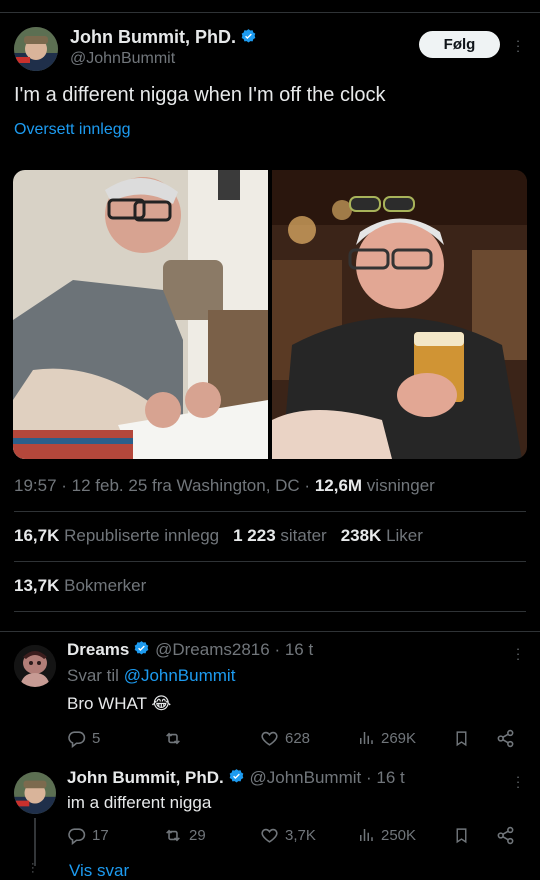  What do you see at coordinates (399, 835) in the screenshot?
I see `reply-2-views-count: 250K` at bounding box center [399, 835].